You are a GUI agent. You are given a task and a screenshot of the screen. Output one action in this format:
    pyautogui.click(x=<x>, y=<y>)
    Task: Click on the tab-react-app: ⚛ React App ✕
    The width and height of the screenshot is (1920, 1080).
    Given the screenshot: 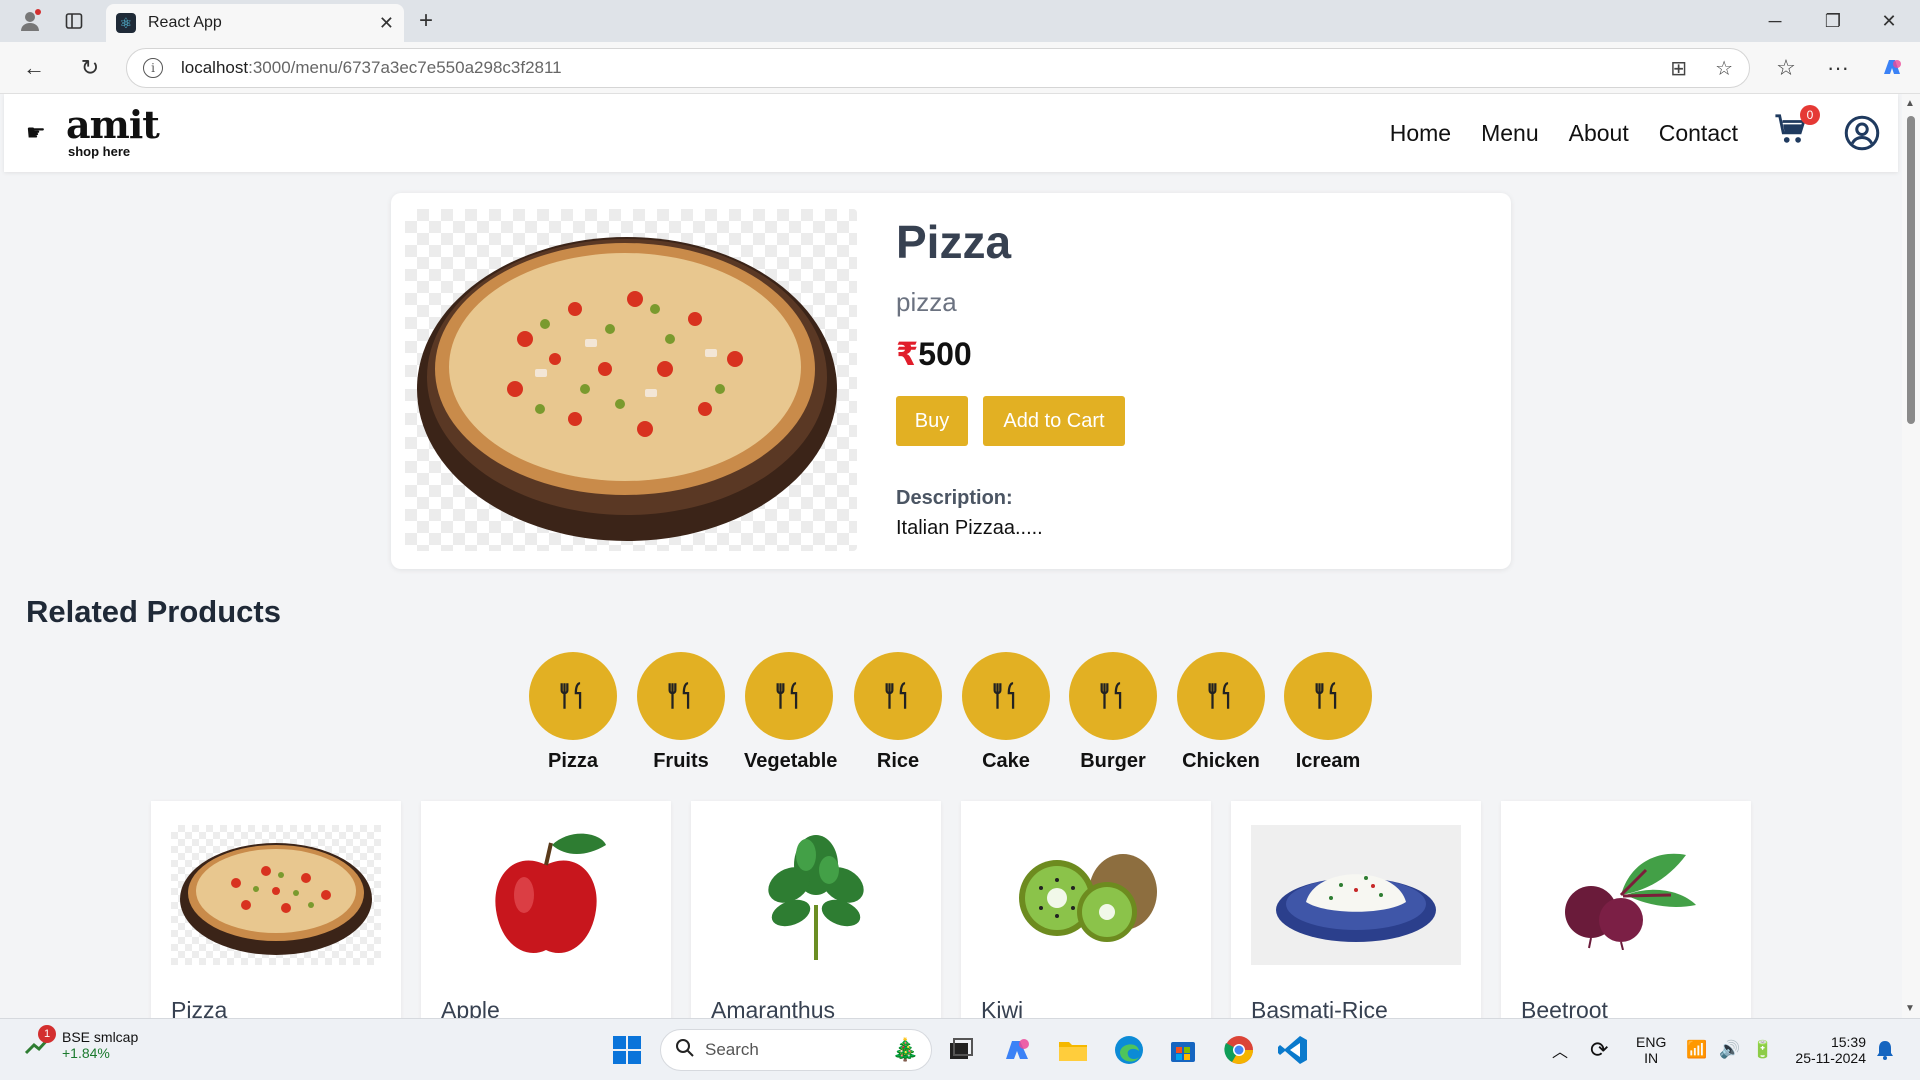 What is the action you would take?
    pyautogui.click(x=255, y=23)
    